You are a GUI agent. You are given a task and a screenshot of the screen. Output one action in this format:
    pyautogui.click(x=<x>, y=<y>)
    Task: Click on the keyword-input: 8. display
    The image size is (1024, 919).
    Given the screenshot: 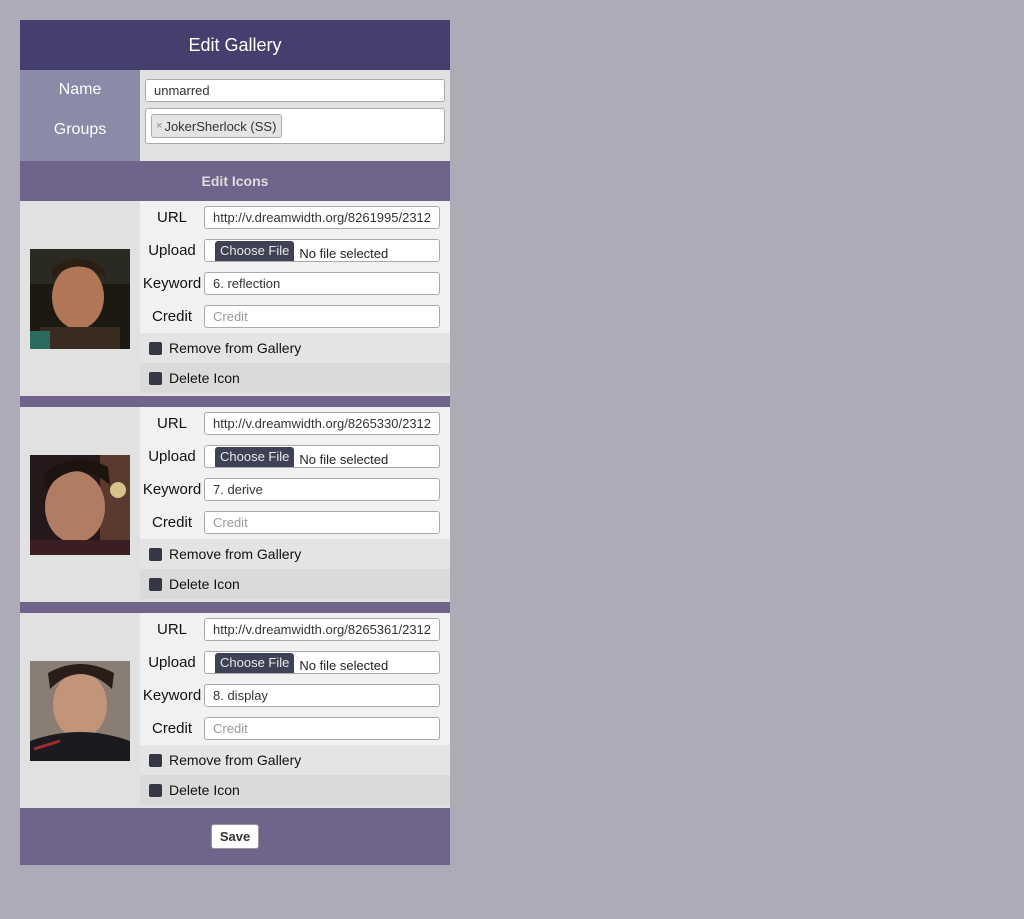 What is the action you would take?
    pyautogui.click(x=322, y=695)
    